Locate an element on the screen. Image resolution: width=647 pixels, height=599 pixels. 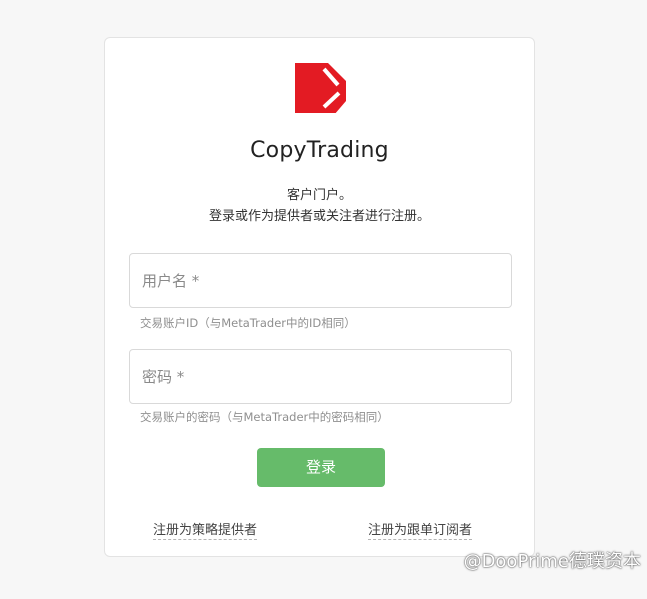
brand-logo-icon is located at coordinates (320, 88).